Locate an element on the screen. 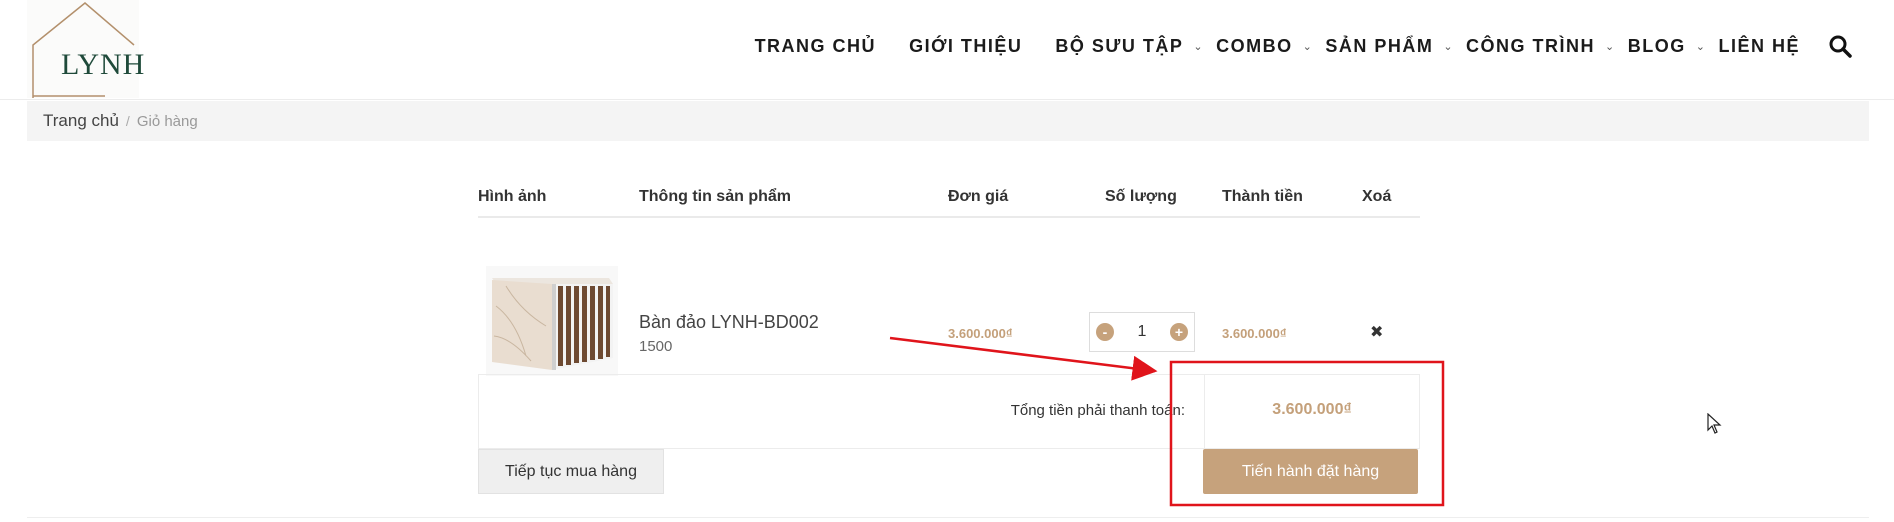 Image resolution: width=1894 pixels, height=522 pixels. quantity-stepper: - 1 + is located at coordinates (1142, 332).